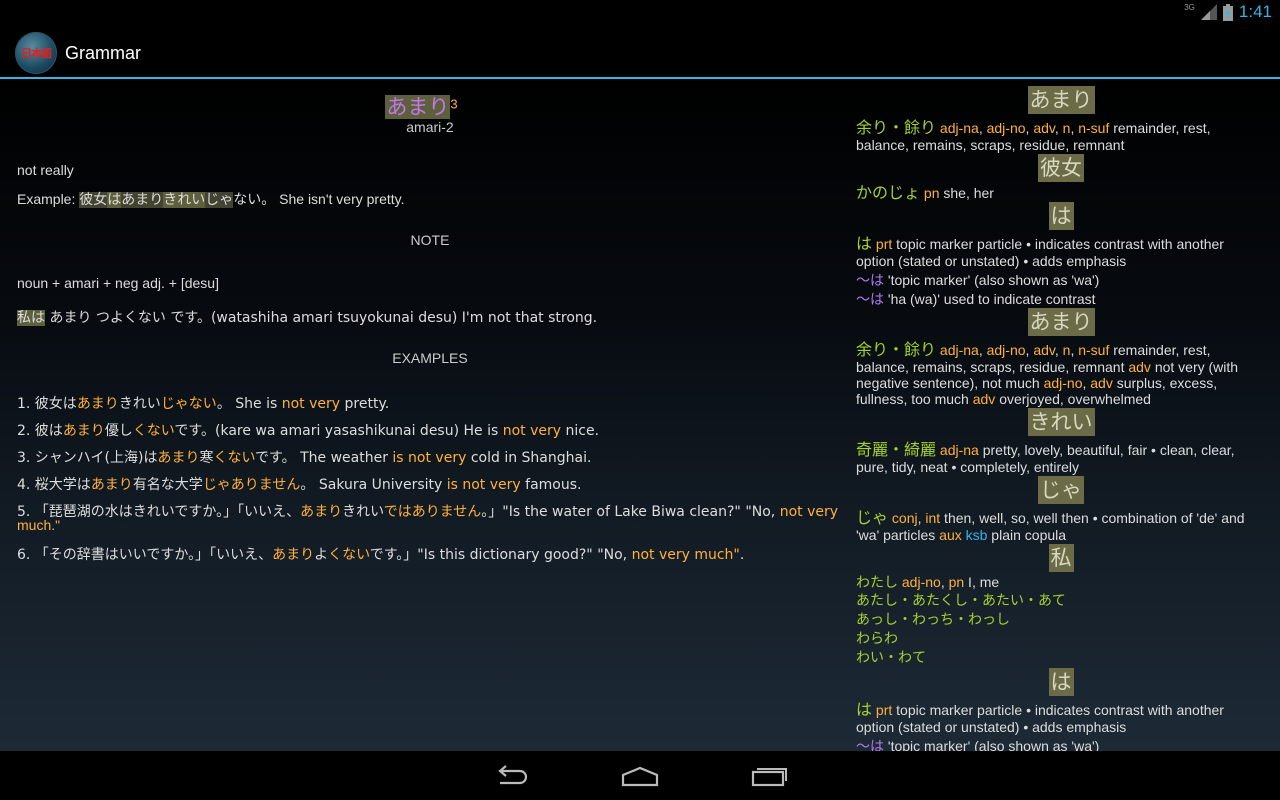 The height and width of the screenshot is (800, 1280). I want to click on dict-headword: 私, so click(1061, 558).